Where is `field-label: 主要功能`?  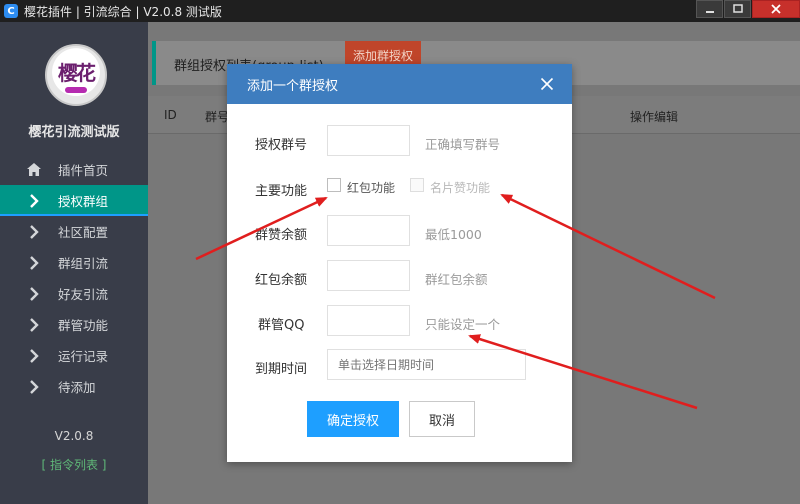
field-label: 主要功能 is located at coordinates (281, 191).